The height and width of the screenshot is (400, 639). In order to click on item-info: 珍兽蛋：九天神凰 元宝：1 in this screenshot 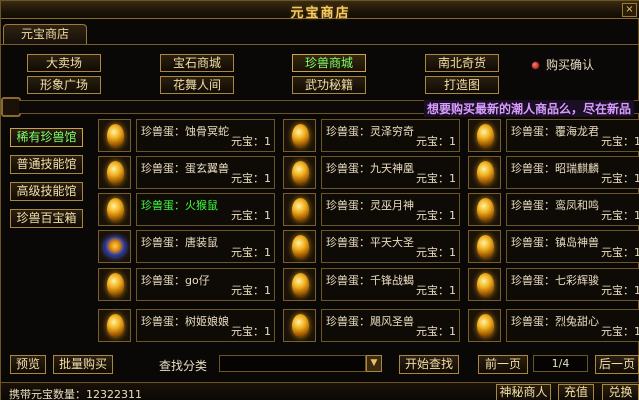, I will do `click(390, 172)`.